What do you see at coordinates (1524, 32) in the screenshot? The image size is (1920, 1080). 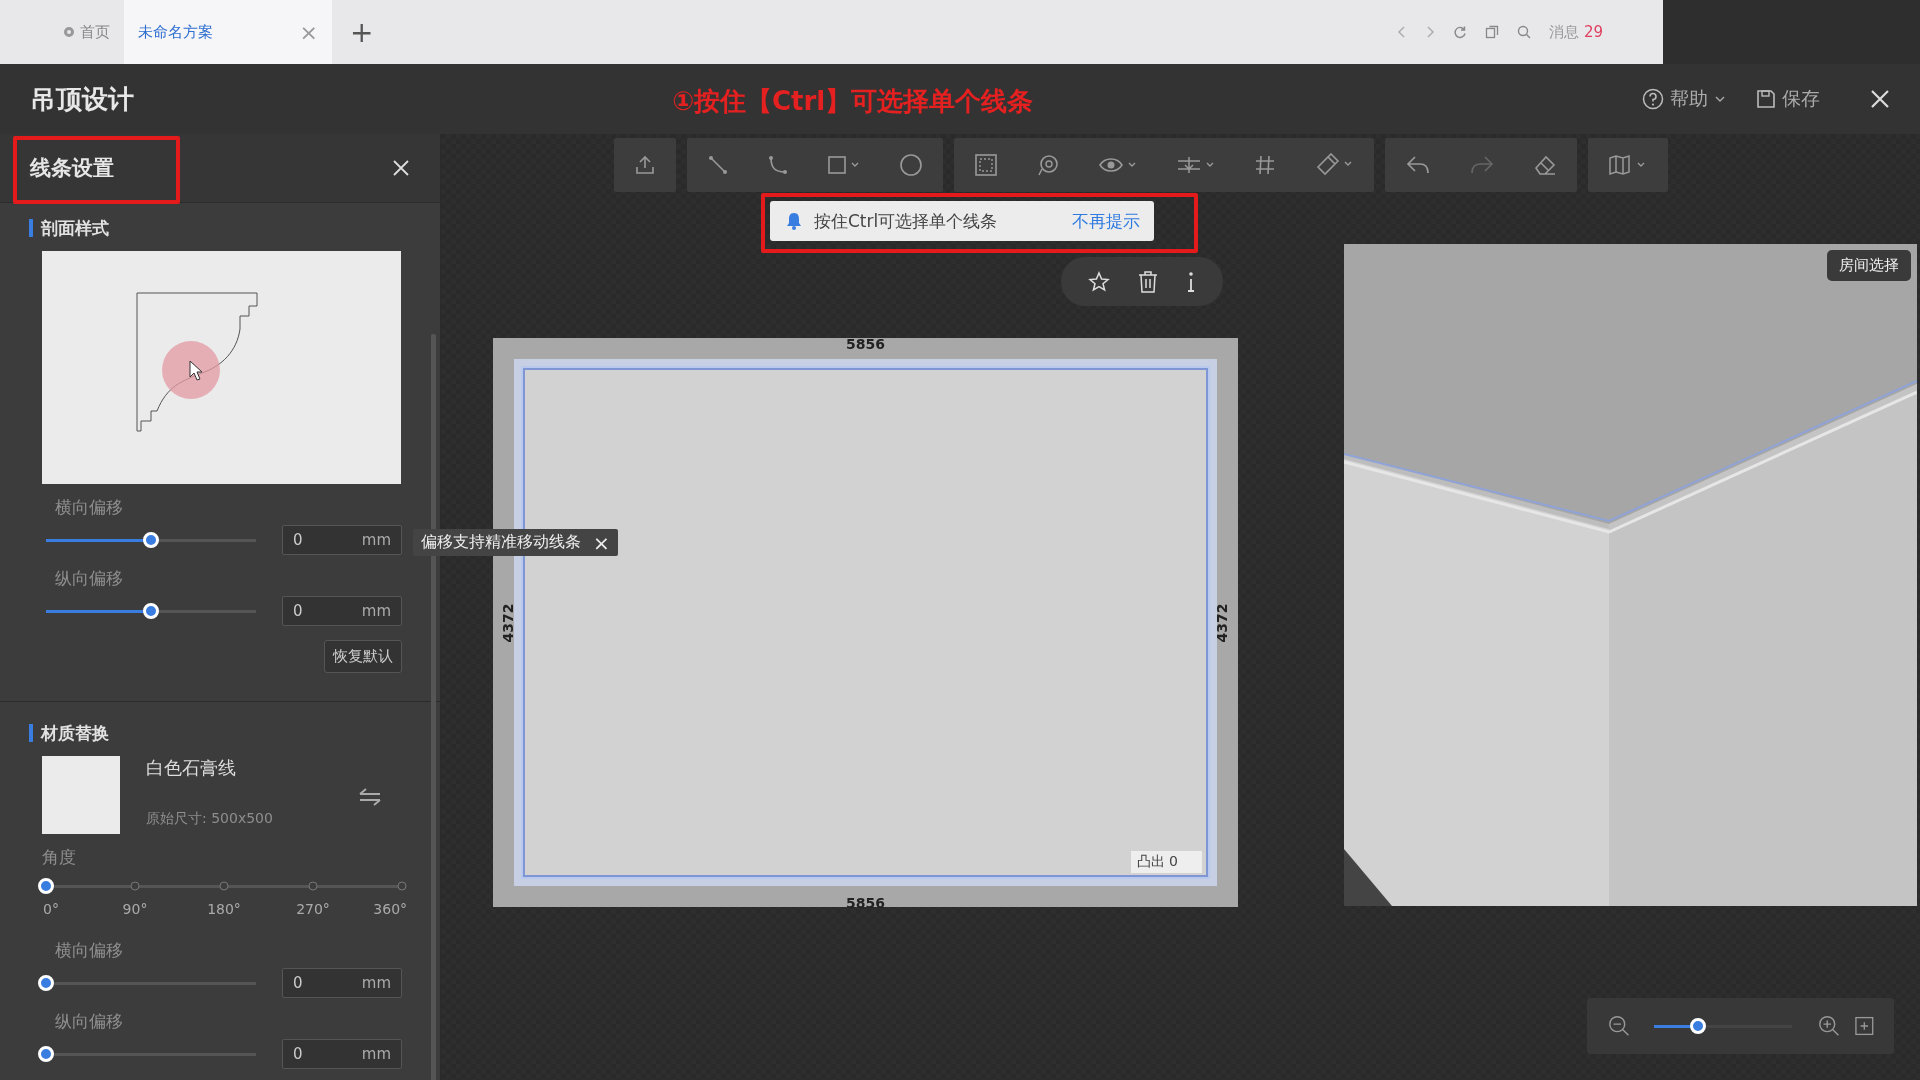 I see `search-icon` at bounding box center [1524, 32].